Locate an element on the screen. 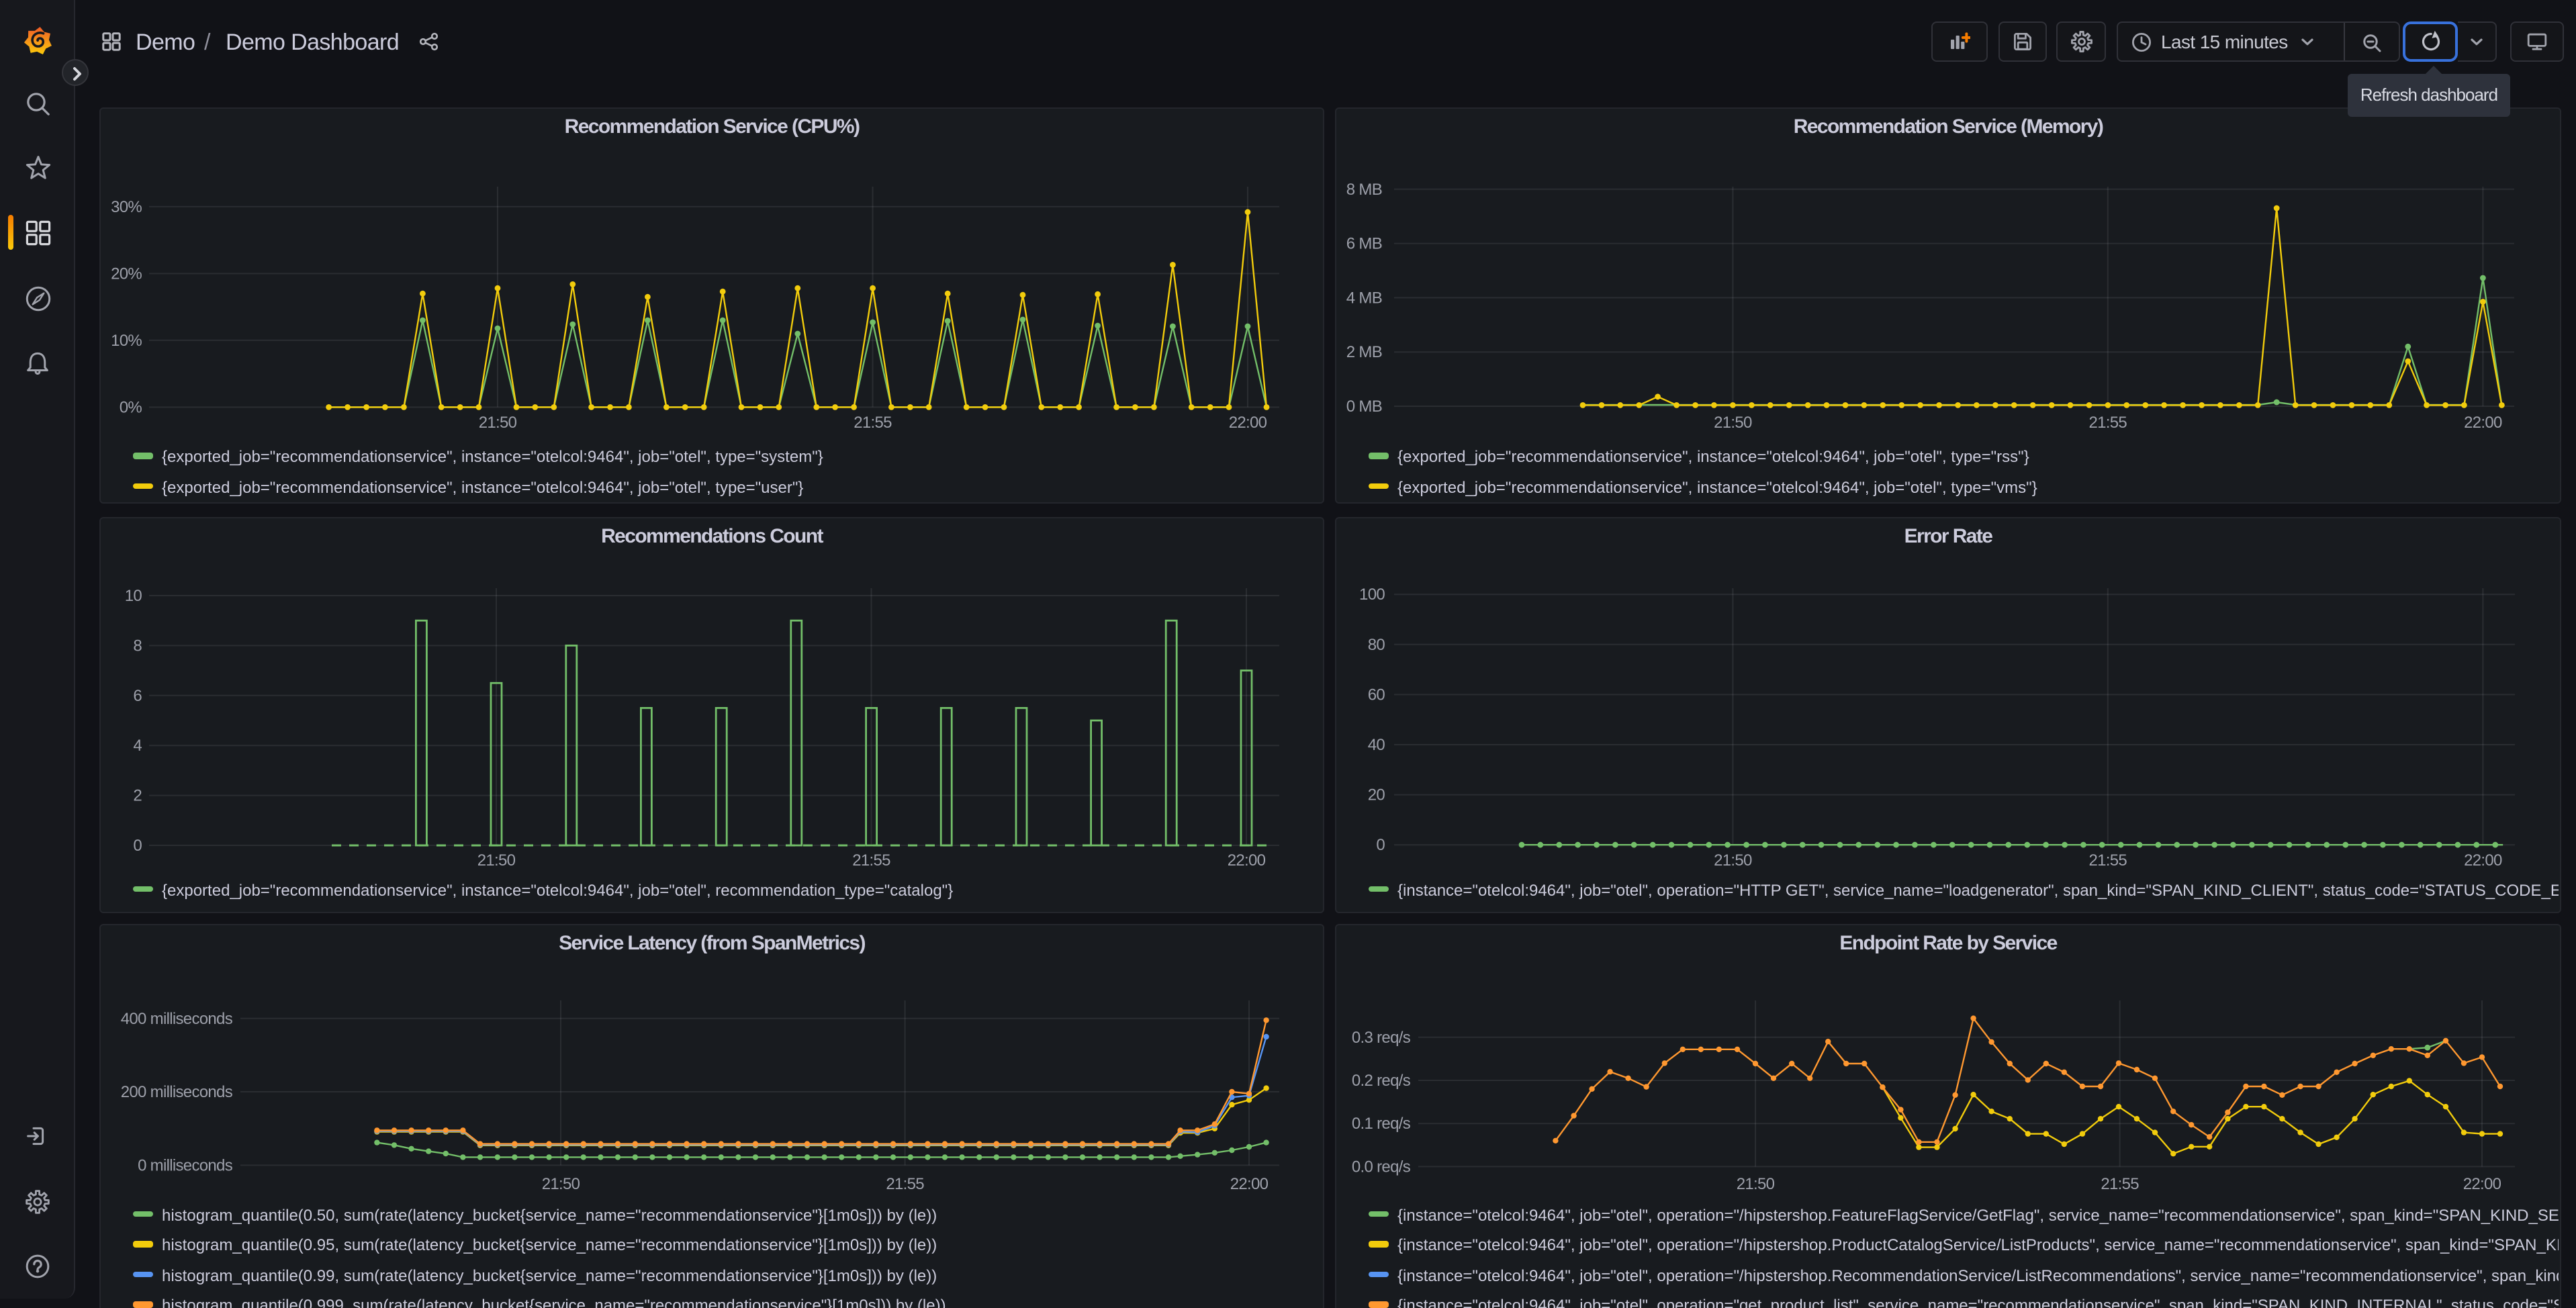  svg-text: 400 milliseconds is located at coordinates (177, 1019).